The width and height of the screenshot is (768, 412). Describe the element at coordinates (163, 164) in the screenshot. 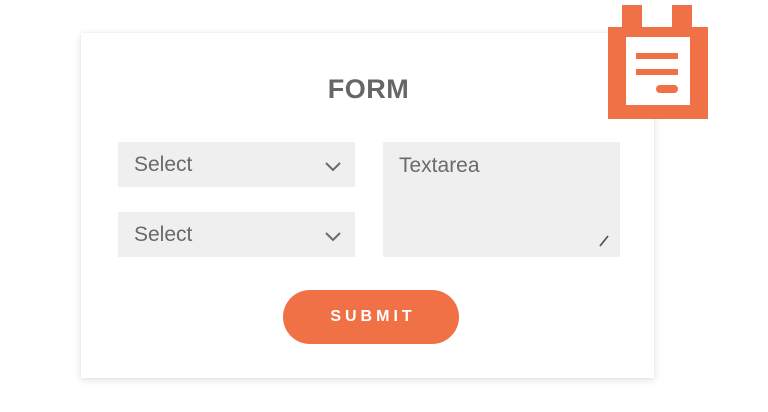

I see `select-1-value: Select` at that location.